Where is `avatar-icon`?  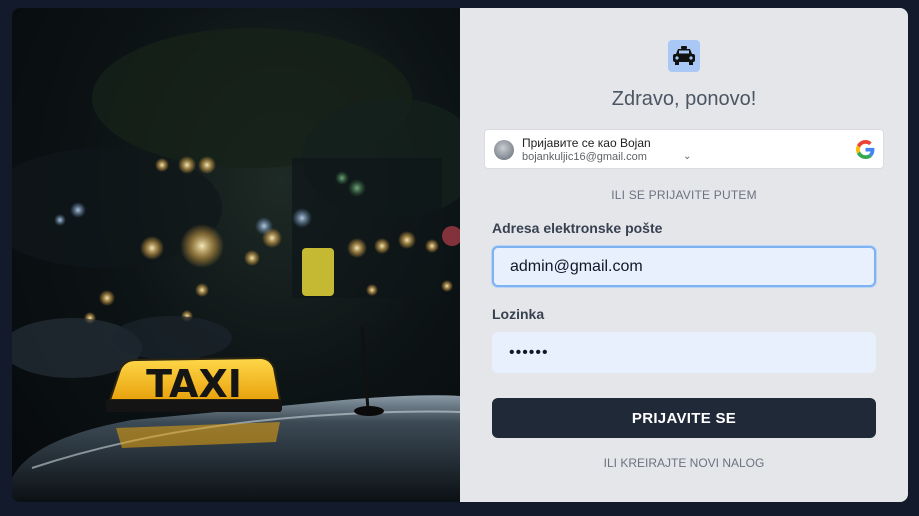 avatar-icon is located at coordinates (504, 150).